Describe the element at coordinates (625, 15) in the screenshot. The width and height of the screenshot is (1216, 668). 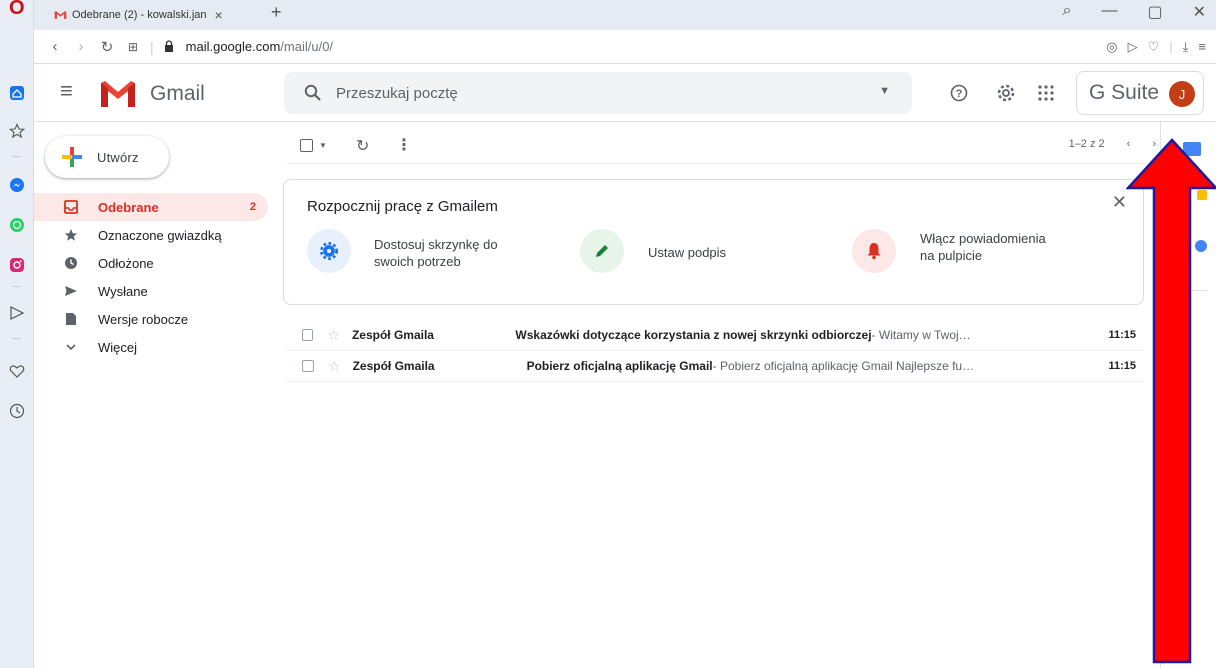
I see `browser-tab-bar: Odebrane (2) - kowalski.jan × + ⌕ — ▢ ✕` at that location.